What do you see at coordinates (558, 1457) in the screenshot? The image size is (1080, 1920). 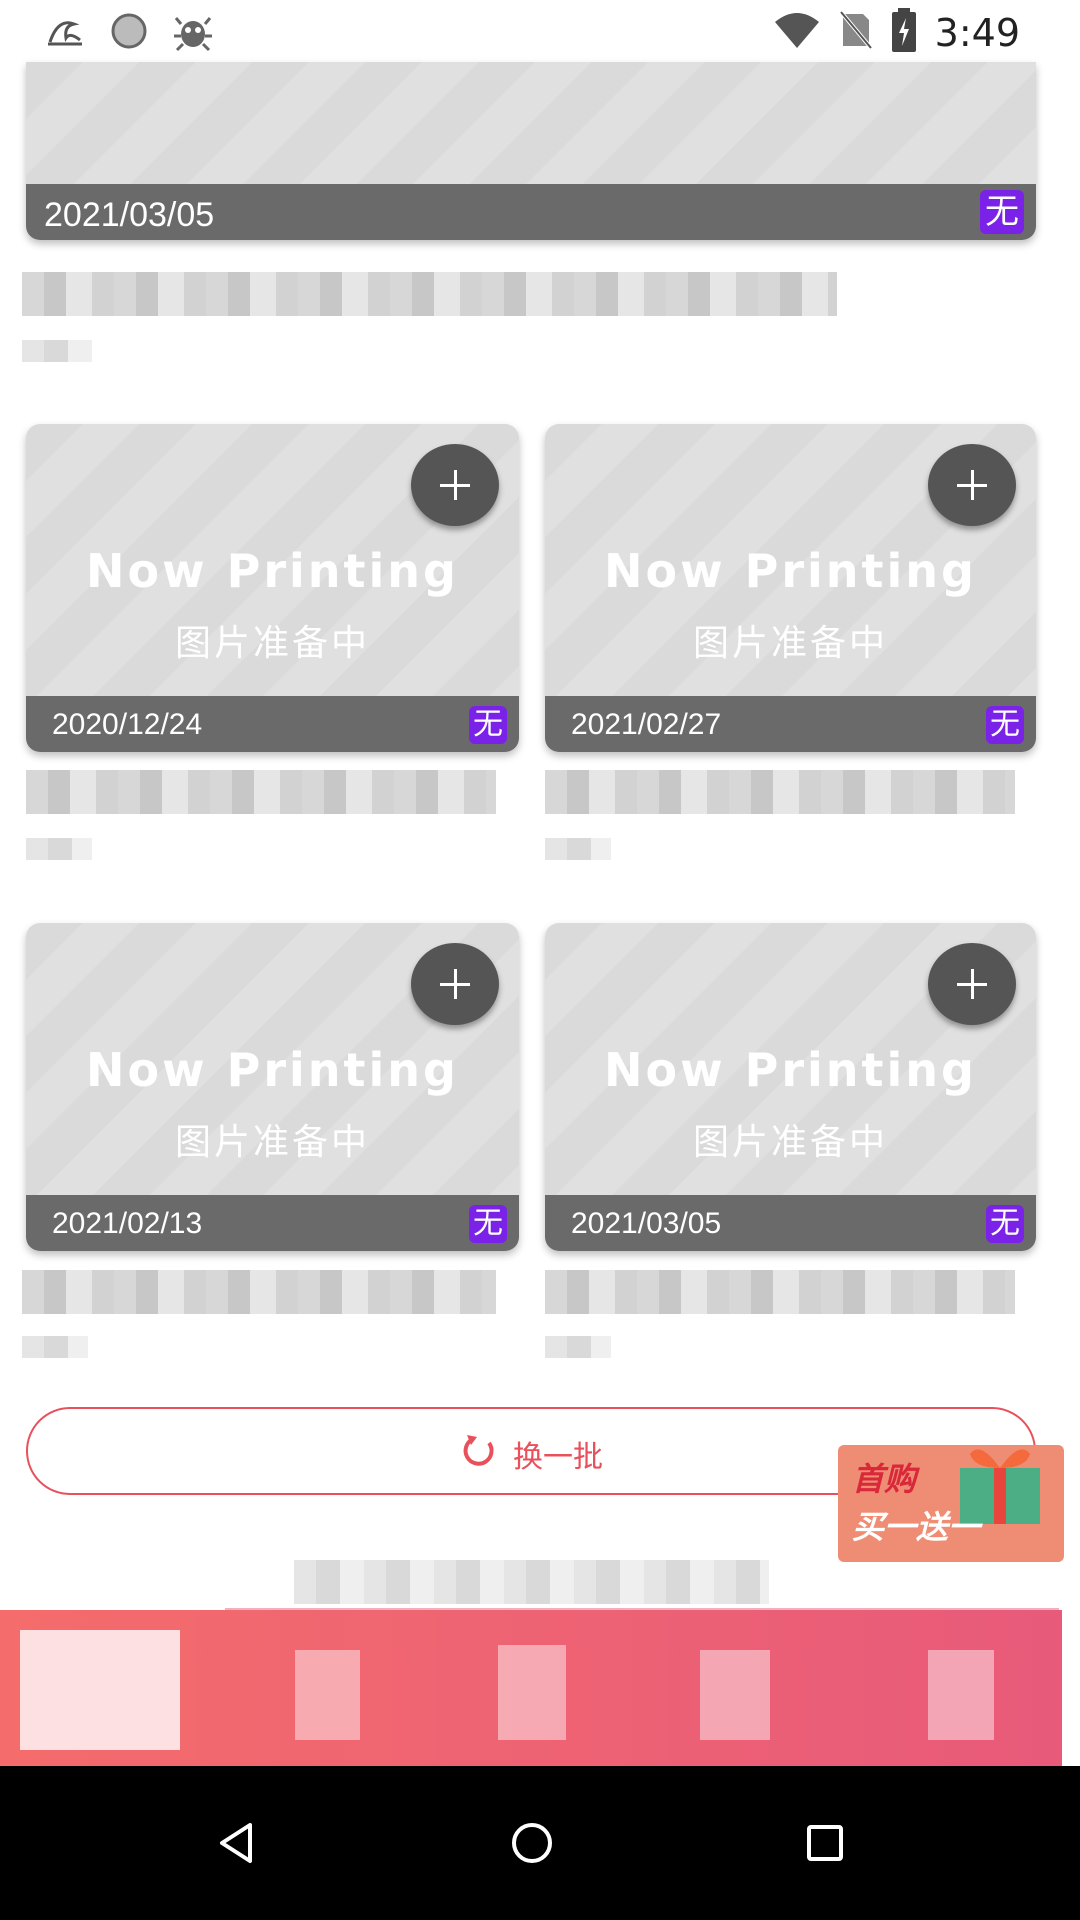 I see `refresh-label: 换一批` at bounding box center [558, 1457].